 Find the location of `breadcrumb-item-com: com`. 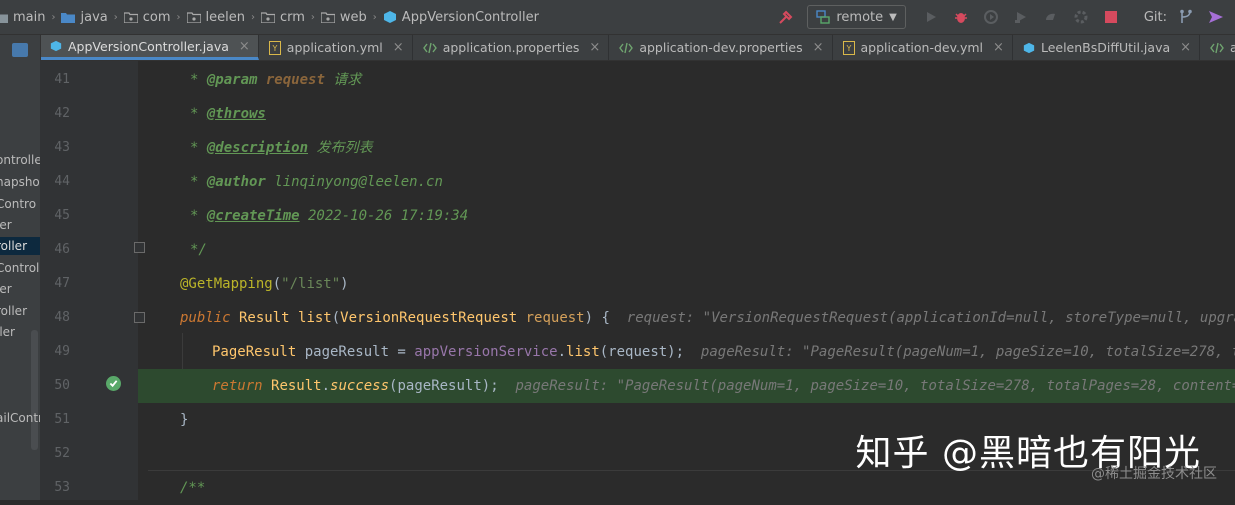

breadcrumb-item-com: com is located at coordinates (147, 17).